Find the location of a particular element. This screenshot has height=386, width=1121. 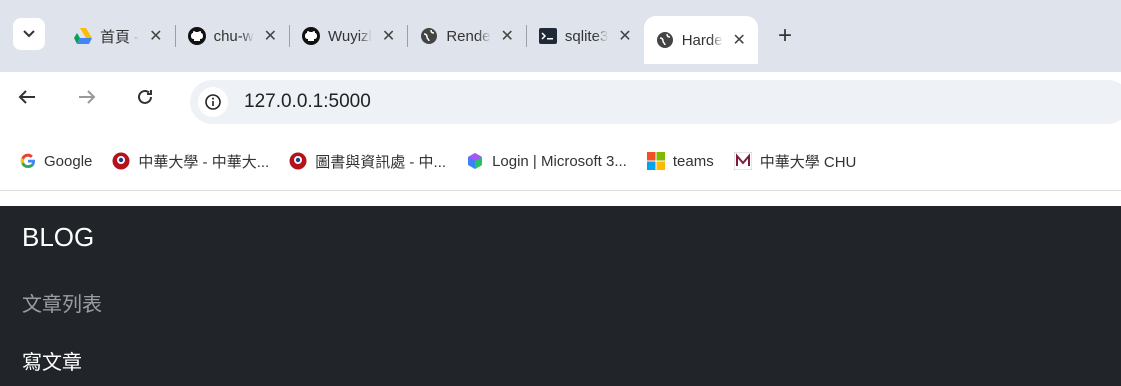

back-arrow-icon is located at coordinates (27, 99).